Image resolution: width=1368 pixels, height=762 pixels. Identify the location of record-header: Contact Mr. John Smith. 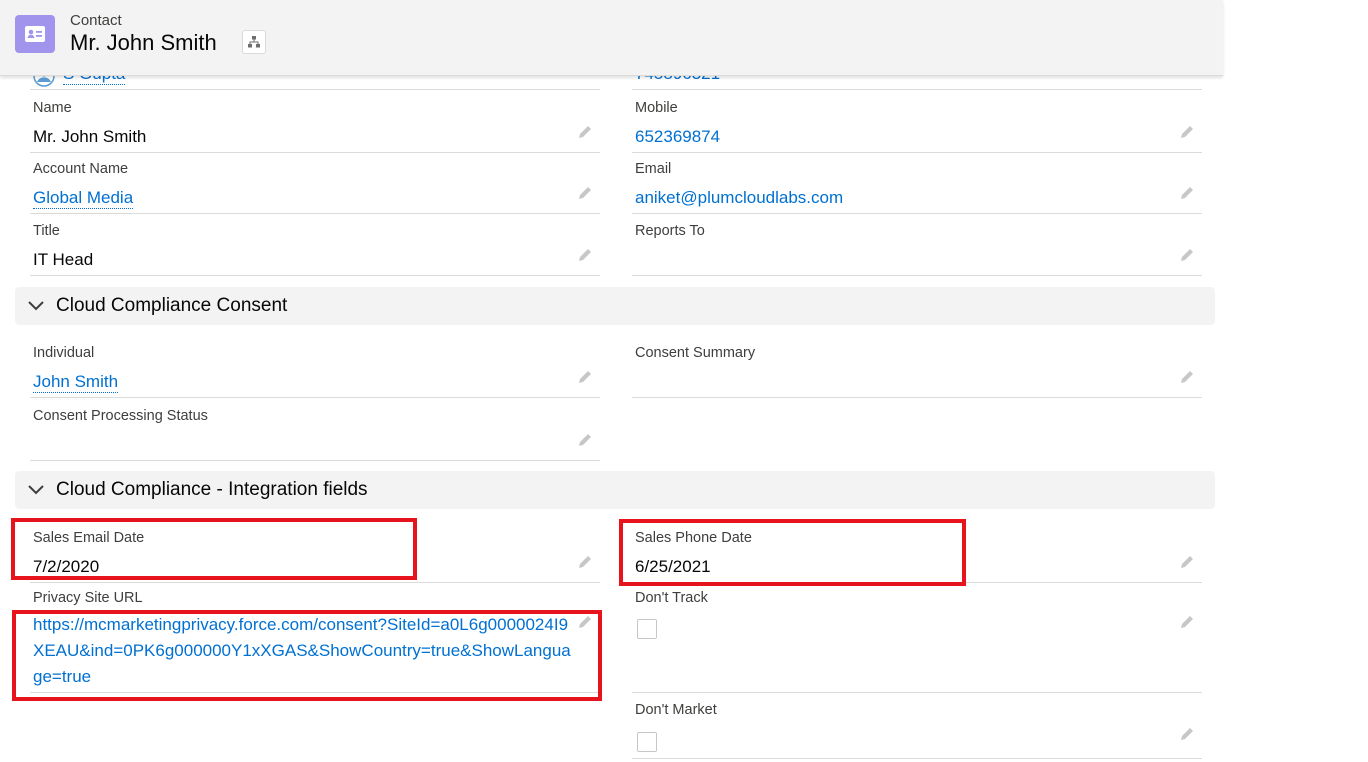
(611, 38).